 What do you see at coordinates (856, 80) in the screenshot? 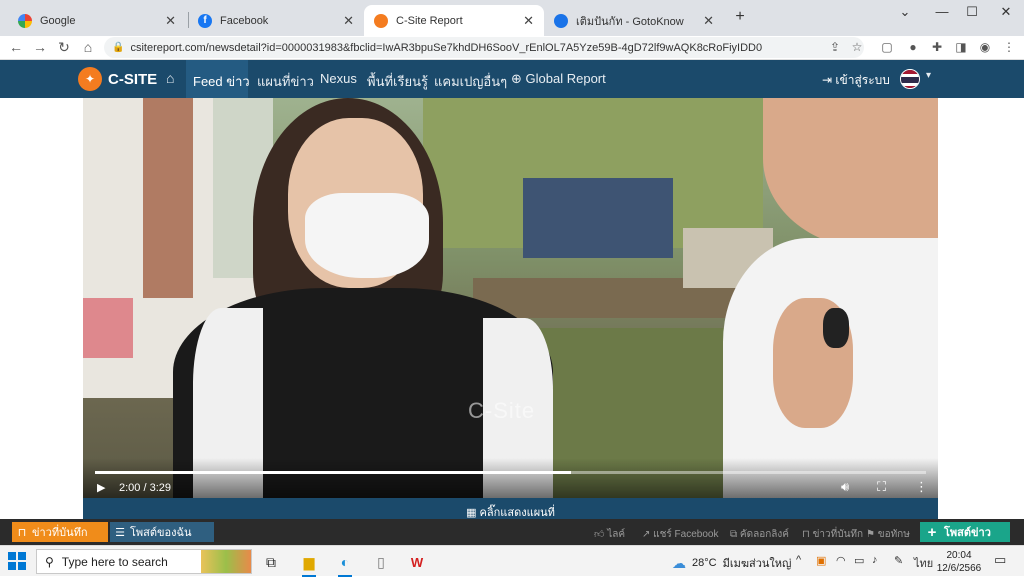
I see `login-link: ⇥ เข้าสู่ระบบ` at bounding box center [856, 80].